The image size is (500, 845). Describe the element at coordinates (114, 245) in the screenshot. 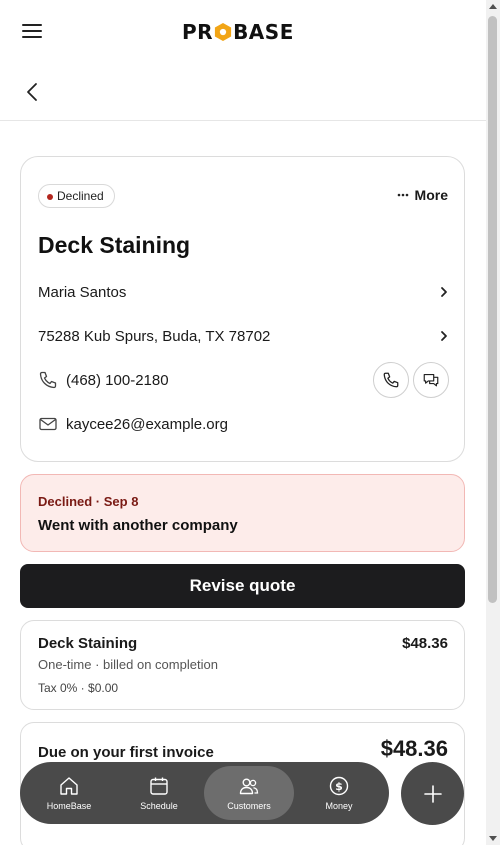

I see `job-title: Deck Staining` at that location.